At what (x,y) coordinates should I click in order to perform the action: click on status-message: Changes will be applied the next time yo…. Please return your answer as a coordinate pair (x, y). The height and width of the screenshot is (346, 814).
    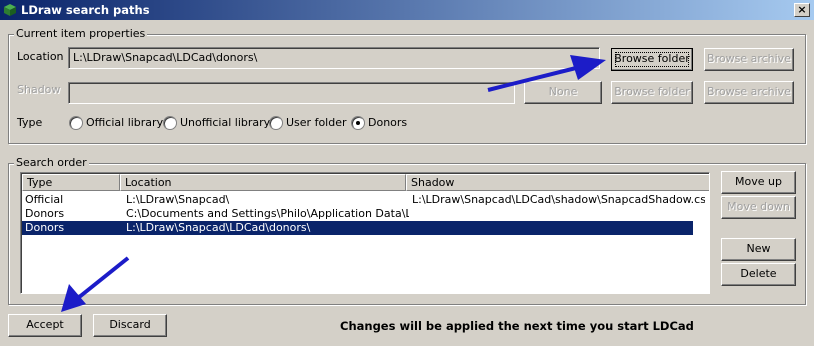
    Looking at the image, I should click on (517, 326).